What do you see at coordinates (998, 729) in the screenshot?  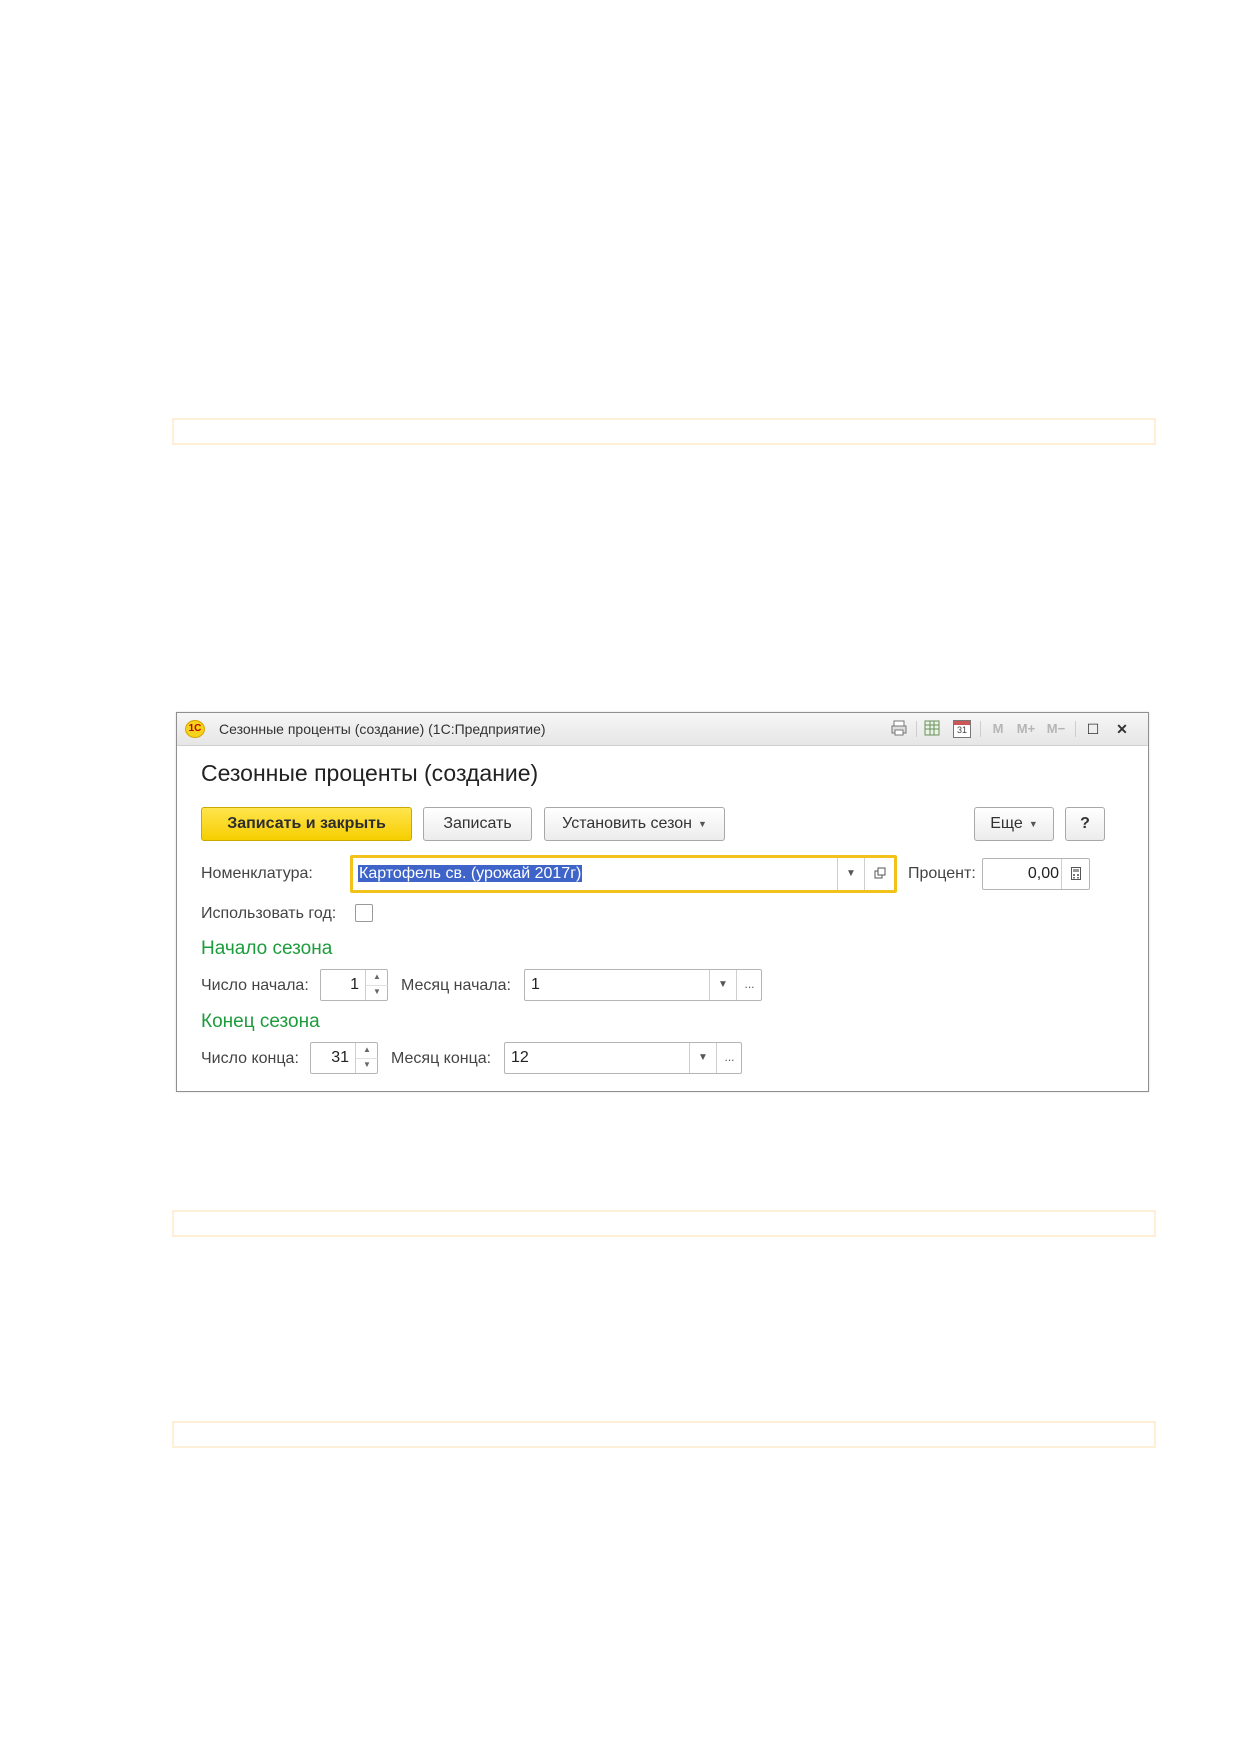 I see `memory-button: M` at bounding box center [998, 729].